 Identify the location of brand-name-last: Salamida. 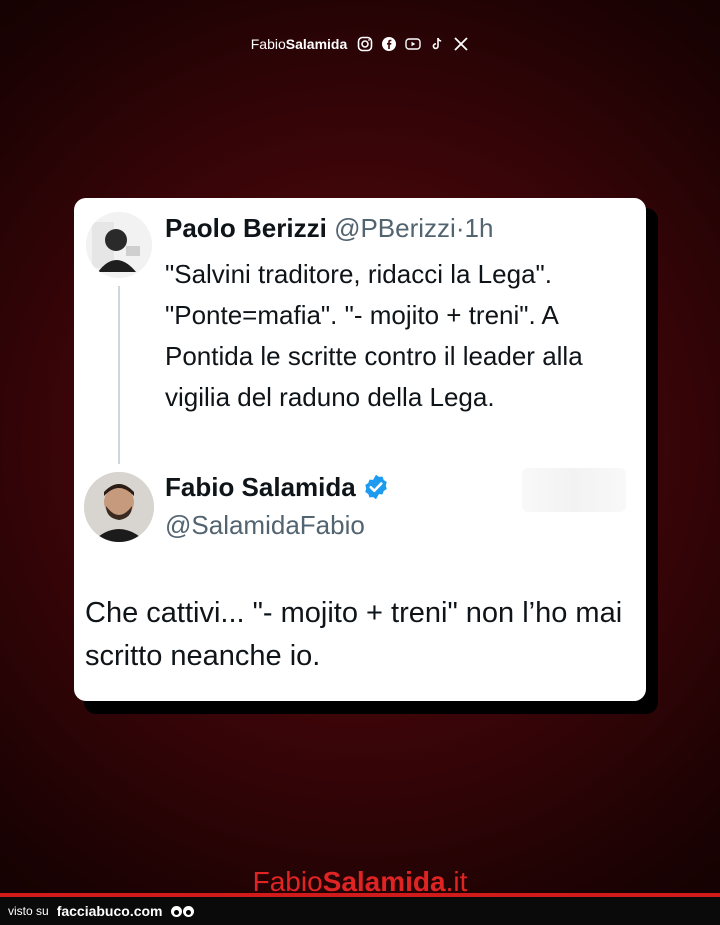
(316, 44).